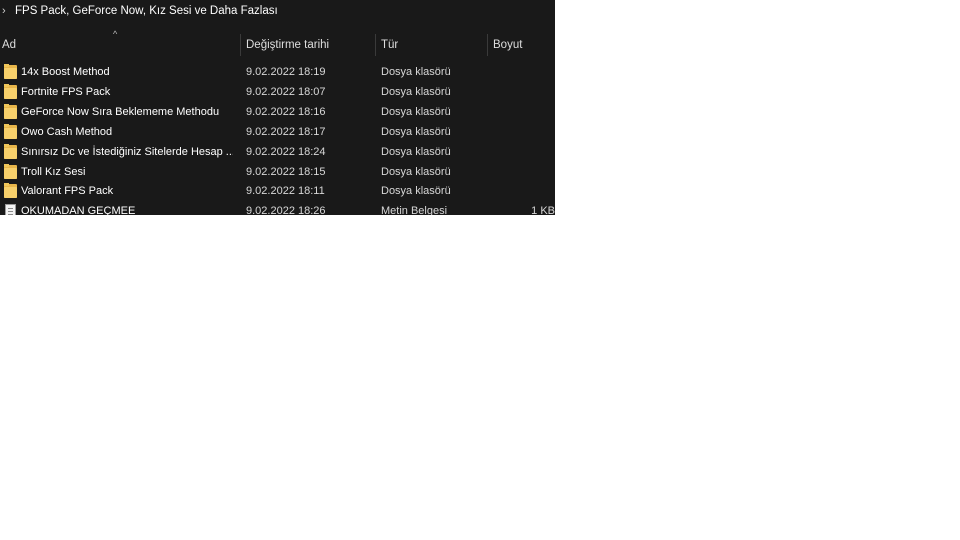 The width and height of the screenshot is (960, 540). Describe the element at coordinates (286, 112) in the screenshot. I see `file-date: 9.02.2022 18:16` at that location.